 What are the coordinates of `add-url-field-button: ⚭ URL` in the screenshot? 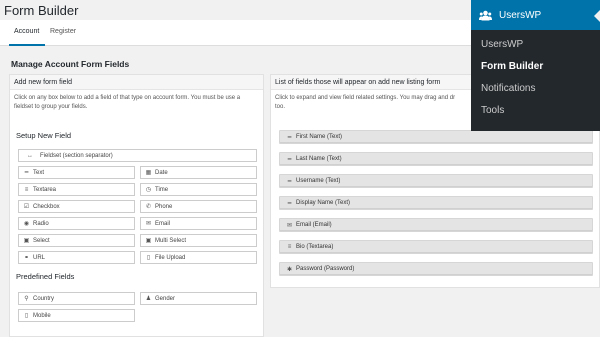 It's located at (76, 257).